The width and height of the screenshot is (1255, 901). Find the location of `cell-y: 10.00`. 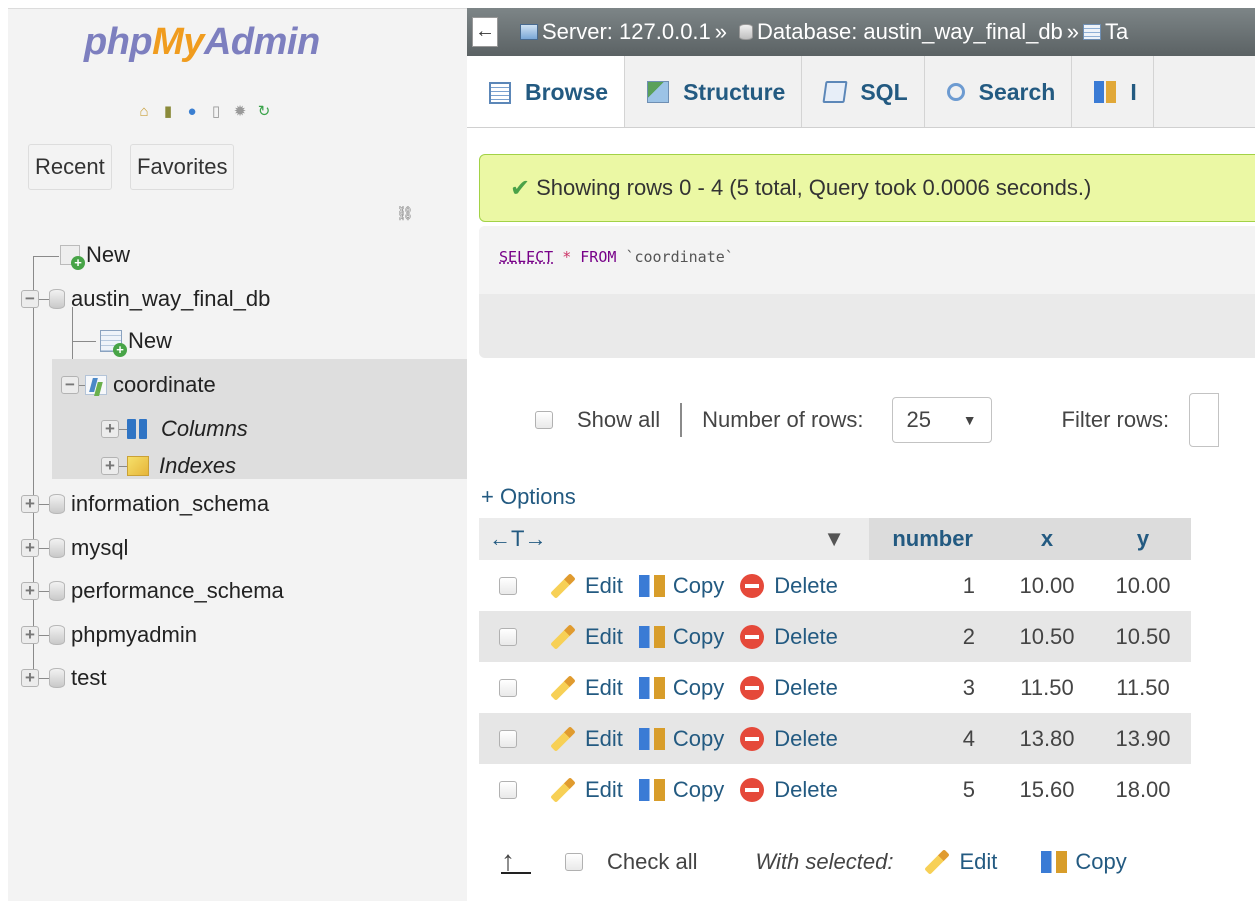

cell-y: 10.00 is located at coordinates (1143, 585).